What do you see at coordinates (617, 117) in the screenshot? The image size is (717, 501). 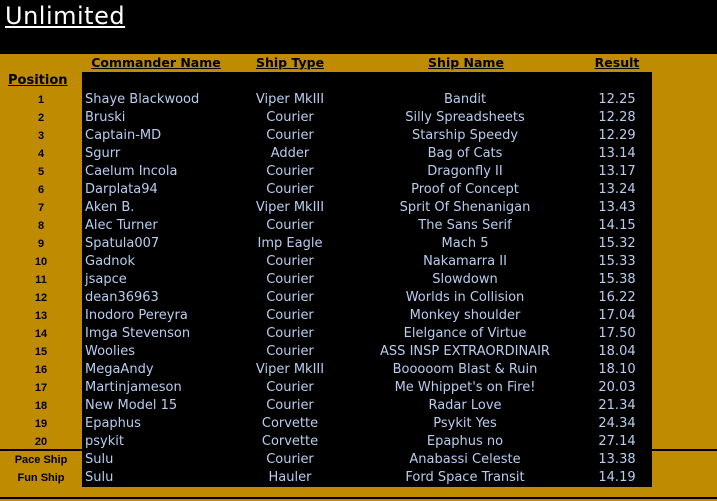 I see `result-cell: 12.28` at bounding box center [617, 117].